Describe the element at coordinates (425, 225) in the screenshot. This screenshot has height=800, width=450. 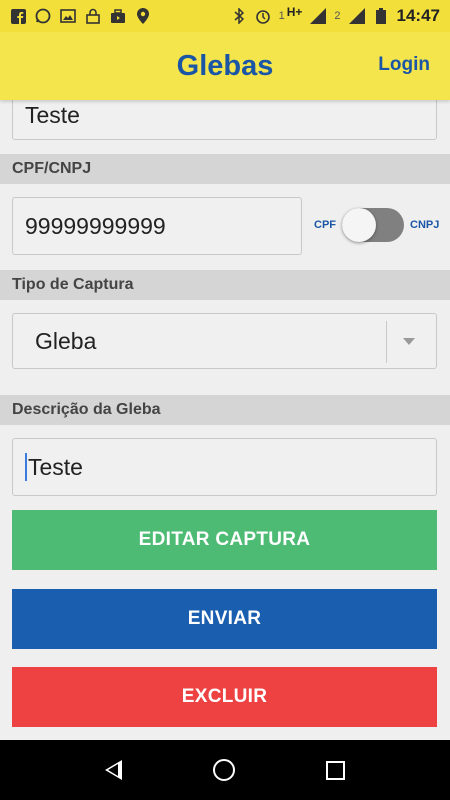
I see `toggle-cnpj-label: CNPJ` at that location.